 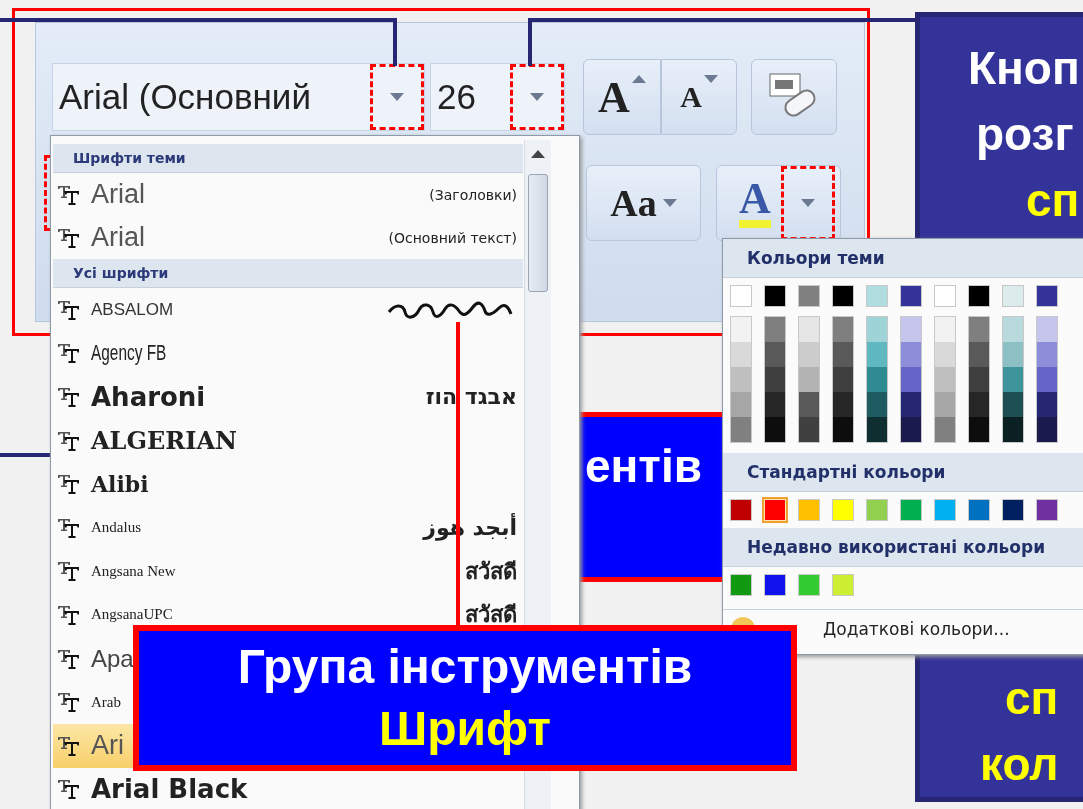 I want to click on section-header: Недавно використані кольори, so click(x=903, y=547).